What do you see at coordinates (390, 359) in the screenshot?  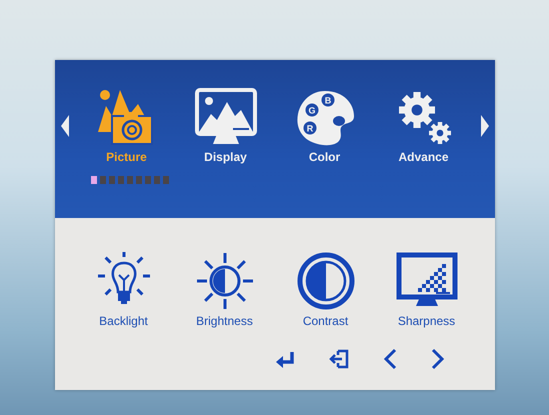 I see `left-chevron-icon` at bounding box center [390, 359].